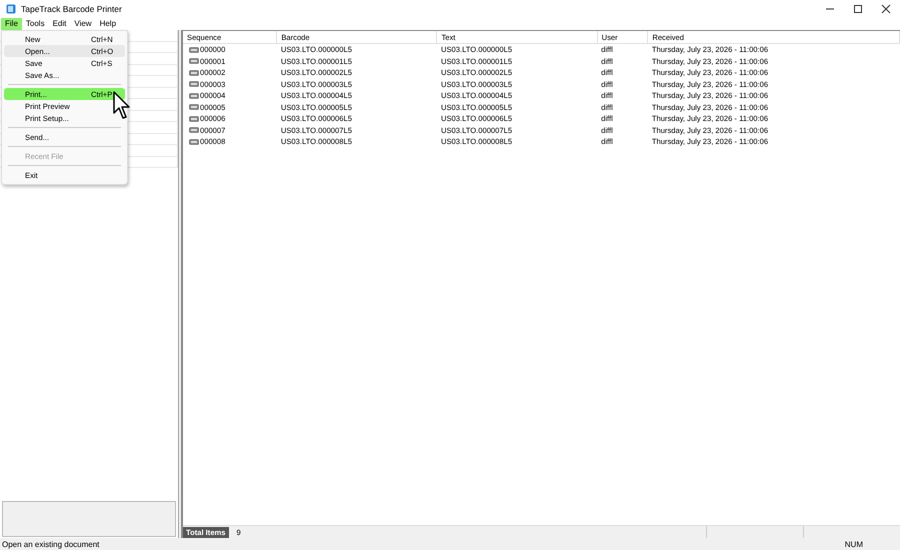 This screenshot has width=900, height=550. I want to click on window-title: TapeTrack Barcode Printer, so click(71, 9).